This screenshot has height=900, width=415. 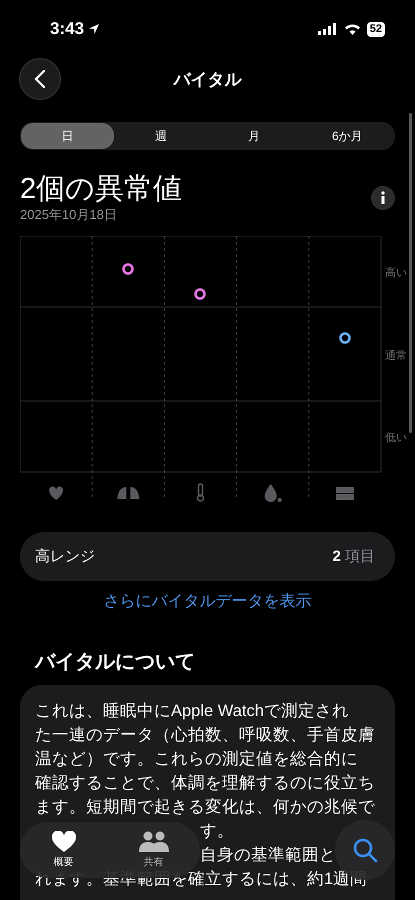 What do you see at coordinates (154, 842) in the screenshot?
I see `people-icon` at bounding box center [154, 842].